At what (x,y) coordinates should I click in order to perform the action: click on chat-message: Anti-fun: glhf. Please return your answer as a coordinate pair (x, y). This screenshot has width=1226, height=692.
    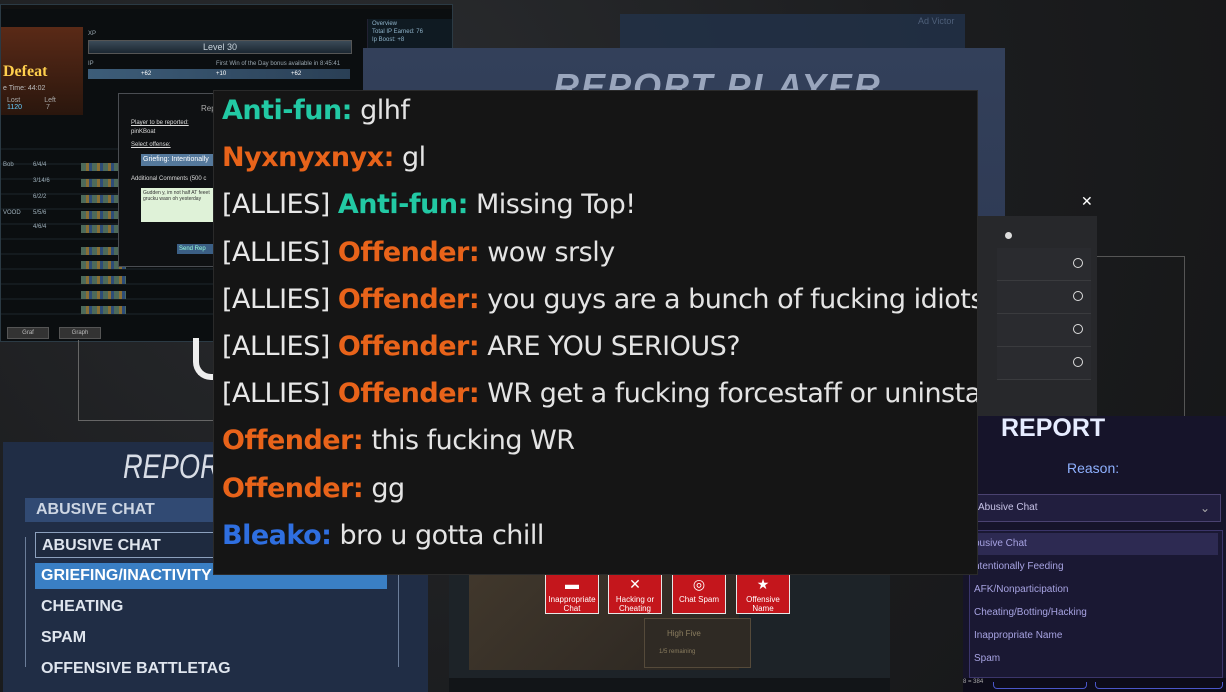
    Looking at the image, I should click on (316, 110).